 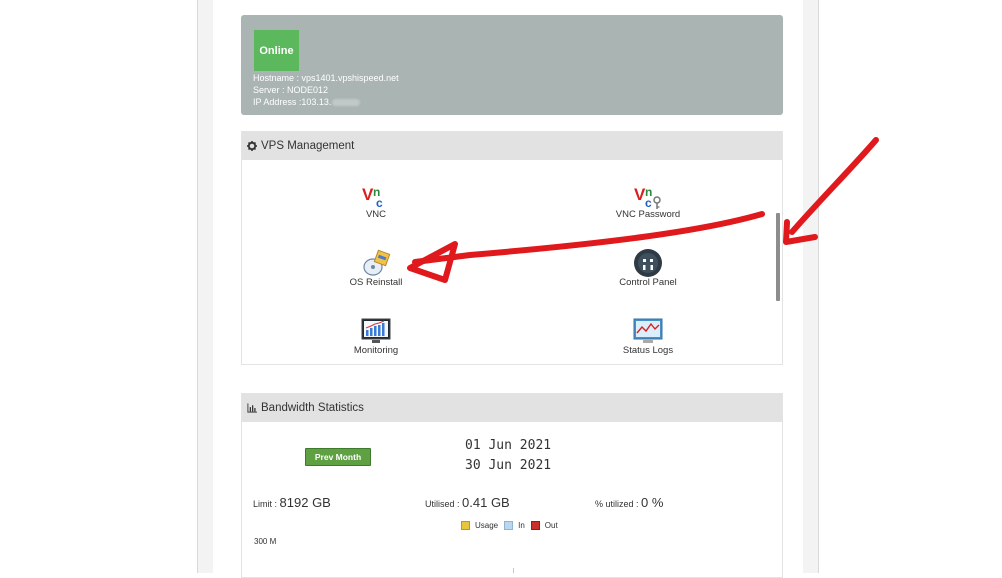 I want to click on percent-utilized-stat: % utilized : 0 %, so click(x=629, y=502).